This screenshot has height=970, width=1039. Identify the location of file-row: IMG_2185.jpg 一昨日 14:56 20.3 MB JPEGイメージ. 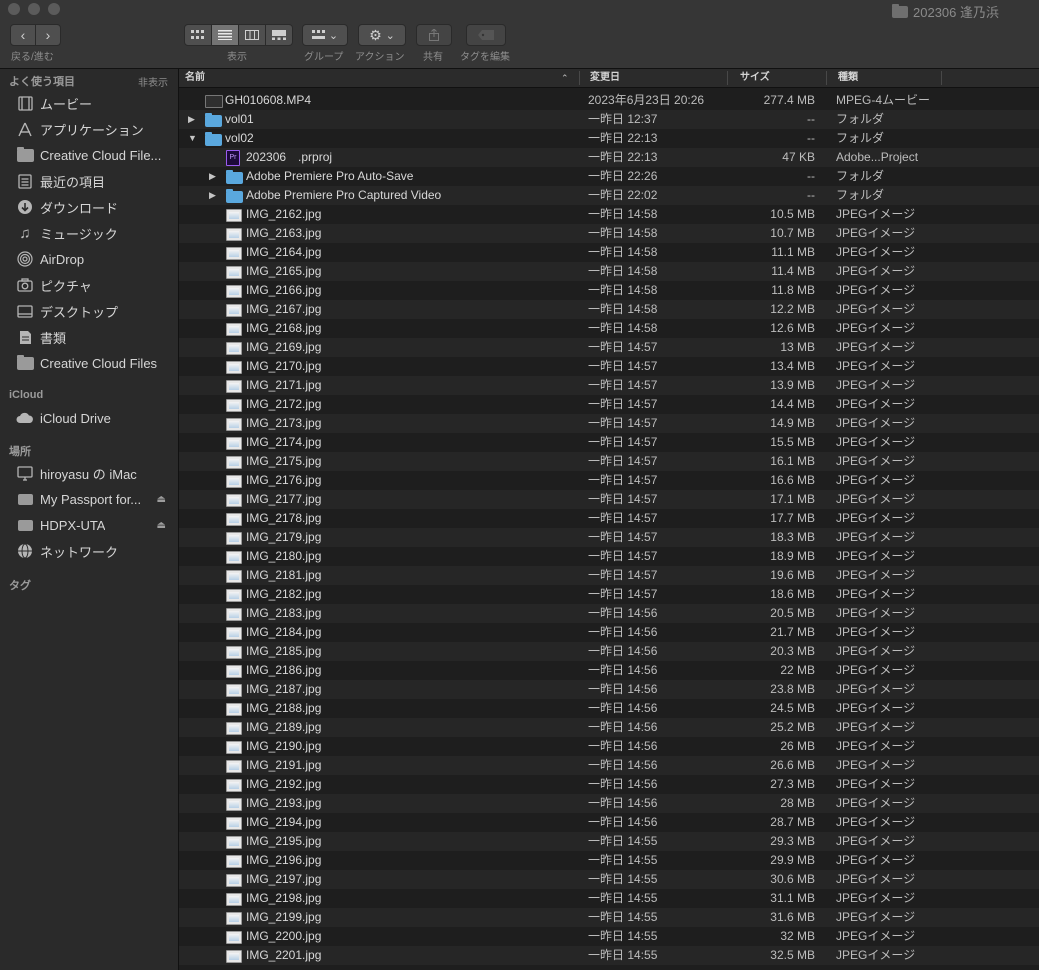
(609, 651).